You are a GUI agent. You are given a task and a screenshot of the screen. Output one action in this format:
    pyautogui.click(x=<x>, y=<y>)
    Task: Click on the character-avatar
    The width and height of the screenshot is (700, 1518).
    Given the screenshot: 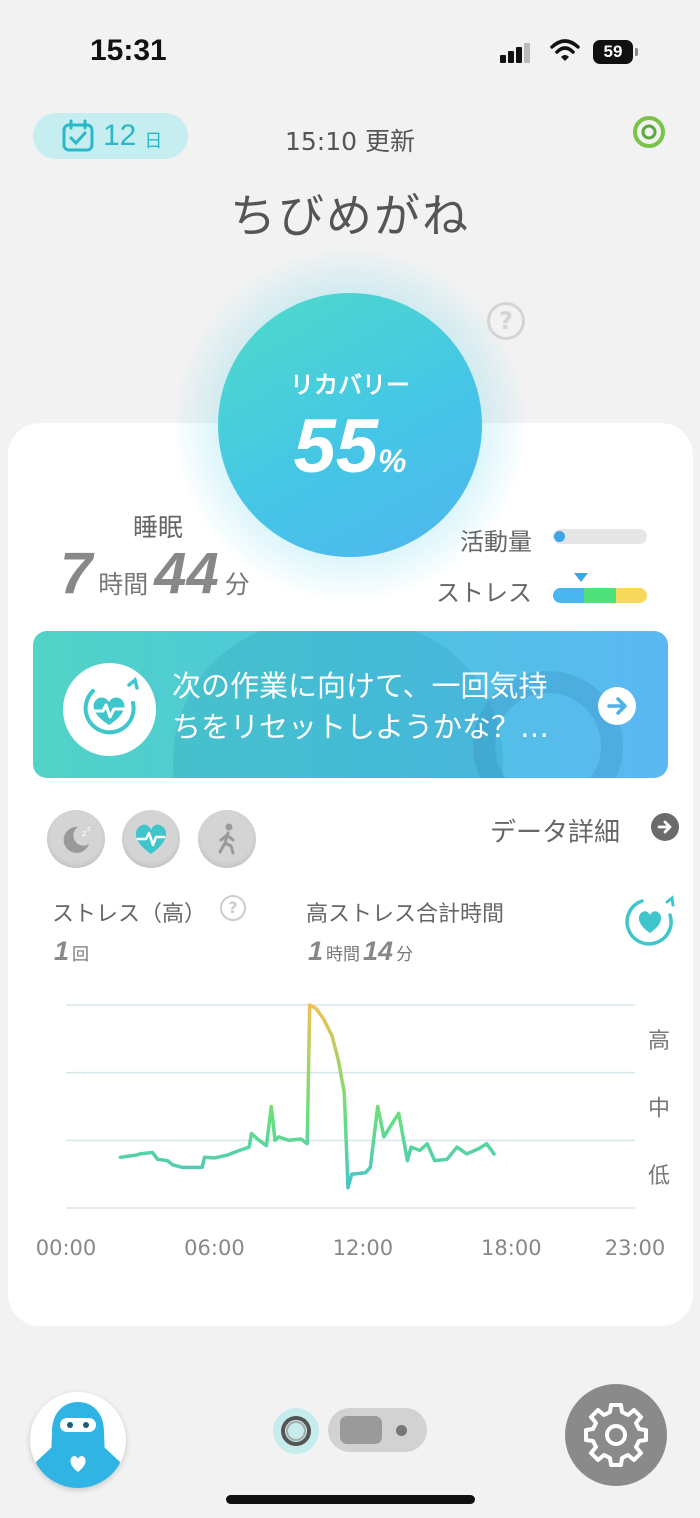 What is the action you would take?
    pyautogui.click(x=78, y=1440)
    